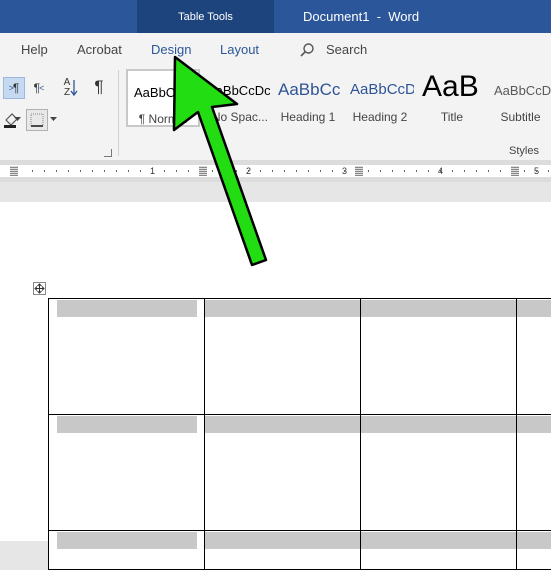 This screenshot has width=551, height=570. I want to click on style-title-preview: AaB, so click(450, 86).